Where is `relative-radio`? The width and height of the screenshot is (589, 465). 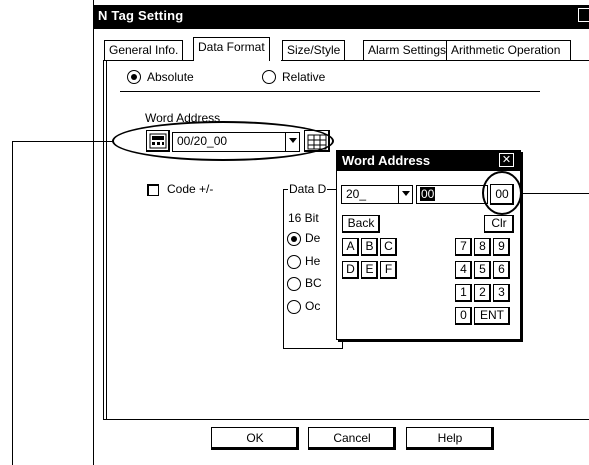 relative-radio is located at coordinates (269, 77).